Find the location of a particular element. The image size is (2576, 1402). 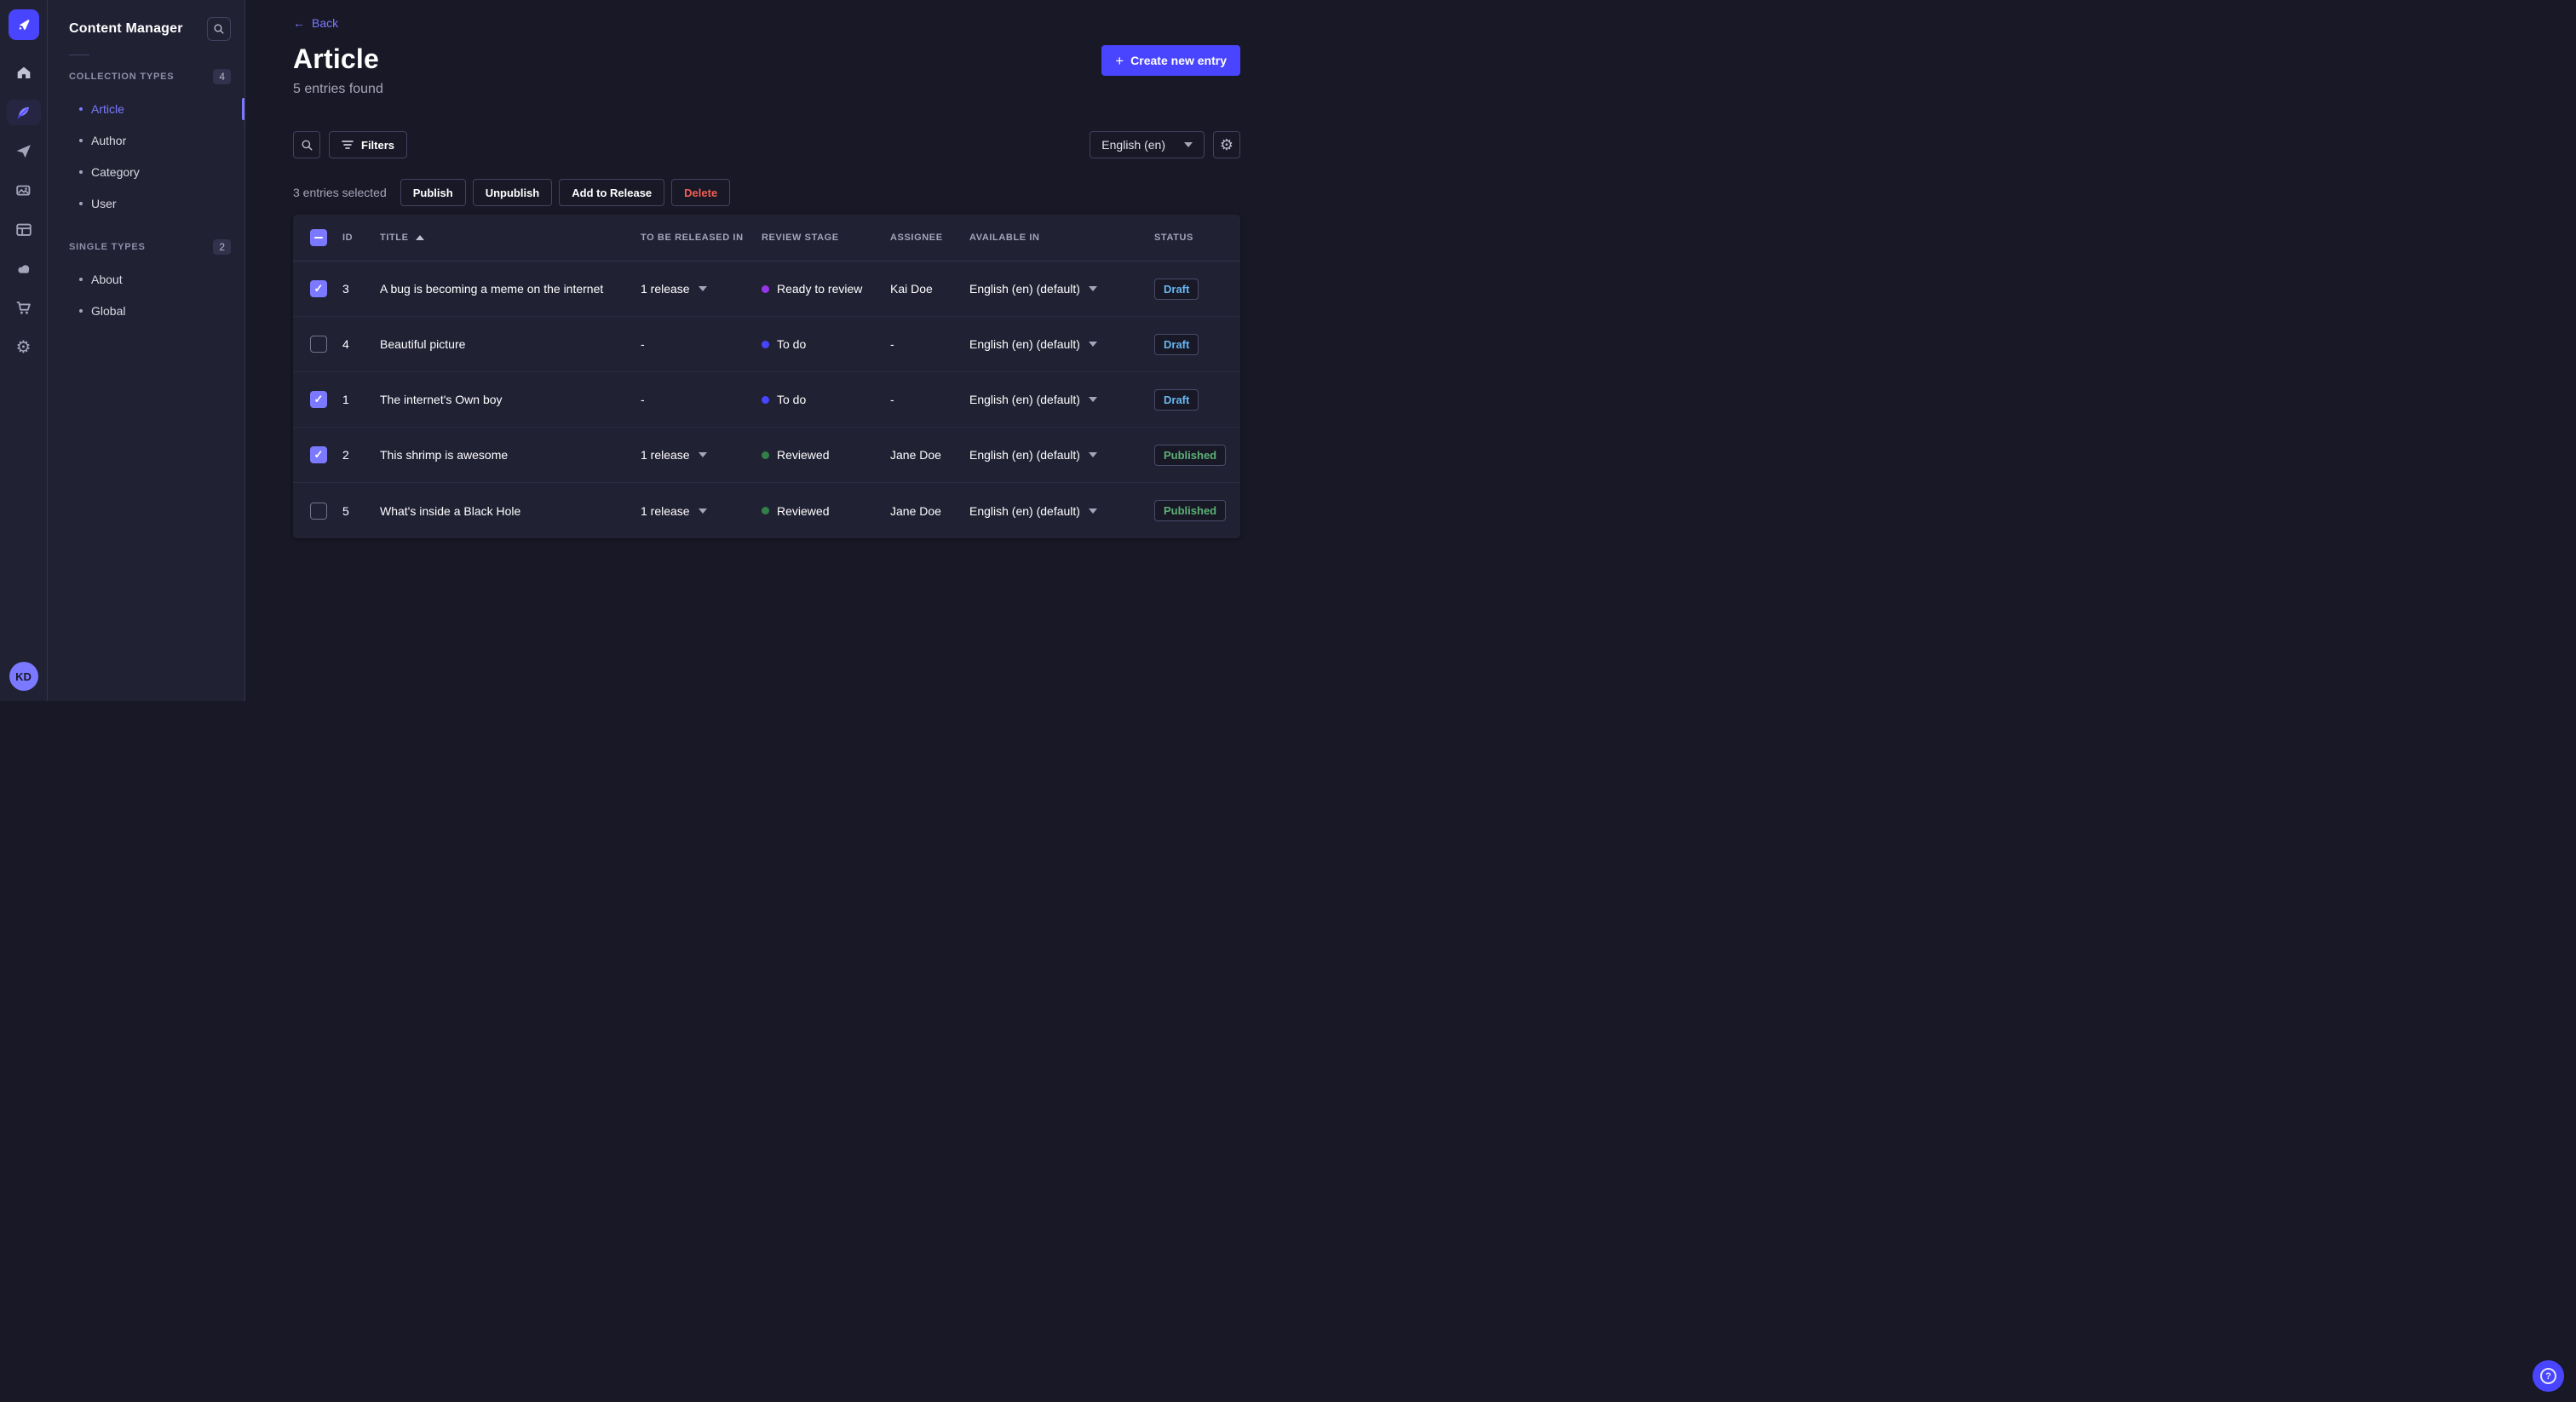

settings-icon: ⚙ is located at coordinates (24, 347).